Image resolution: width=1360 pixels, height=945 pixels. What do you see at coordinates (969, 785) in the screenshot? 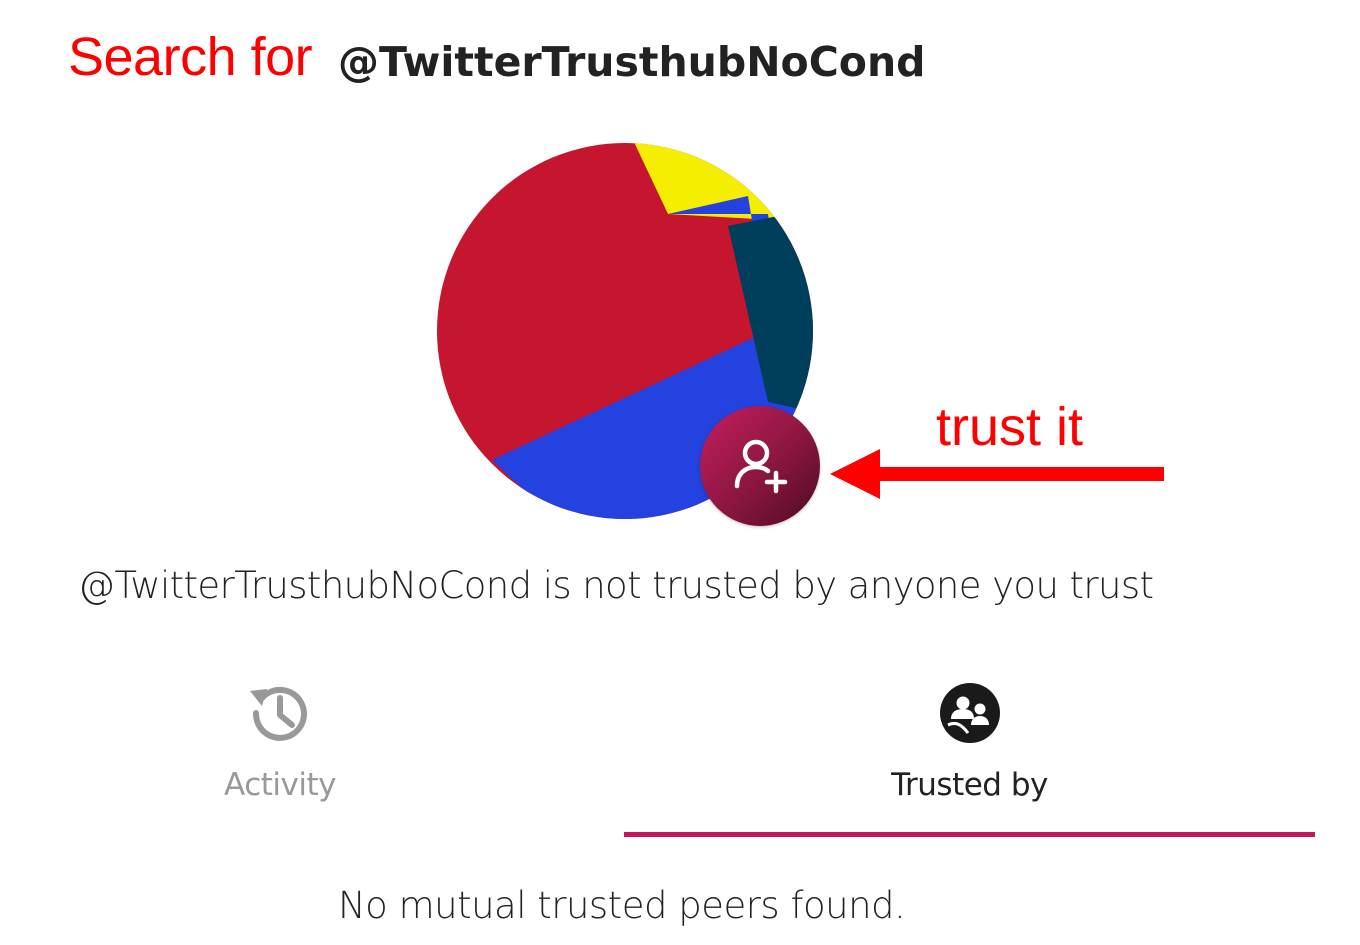
I see `tab-trusted-by-label: Trusted by` at bounding box center [969, 785].